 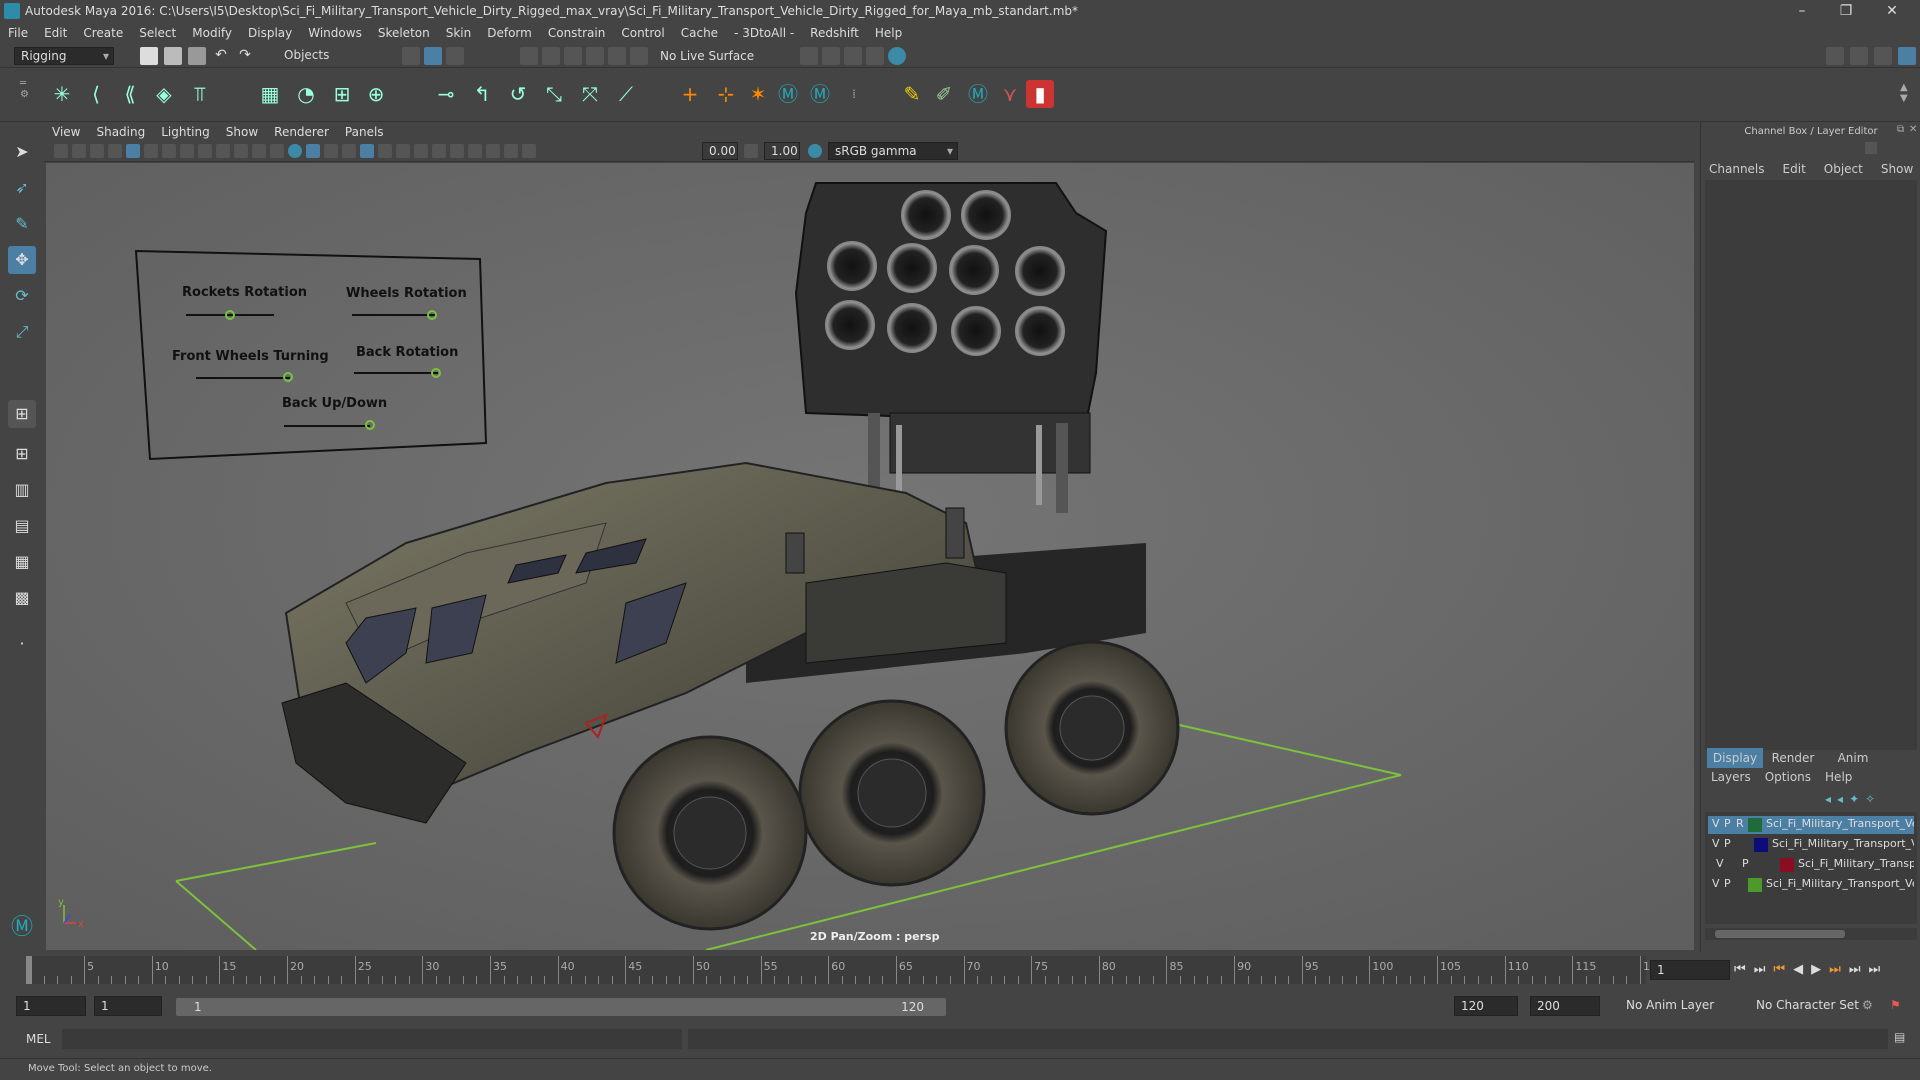 What do you see at coordinates (157, 33) in the screenshot?
I see `menu-select: Select` at bounding box center [157, 33].